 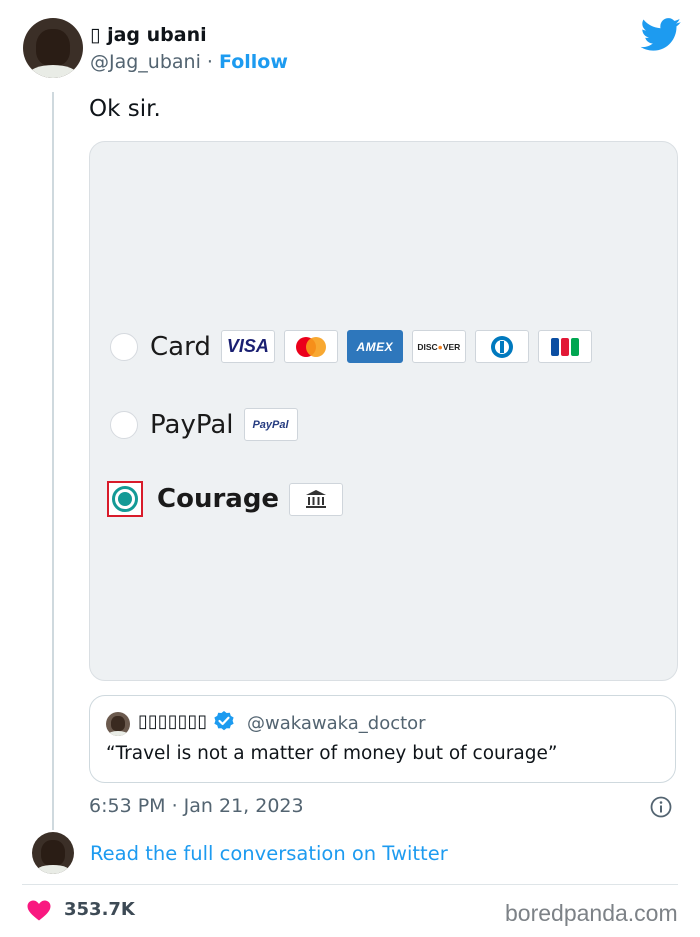 I want to click on tweet-timestamp: 6:53 PM · Jan 21, 2023, so click(x=196, y=806).